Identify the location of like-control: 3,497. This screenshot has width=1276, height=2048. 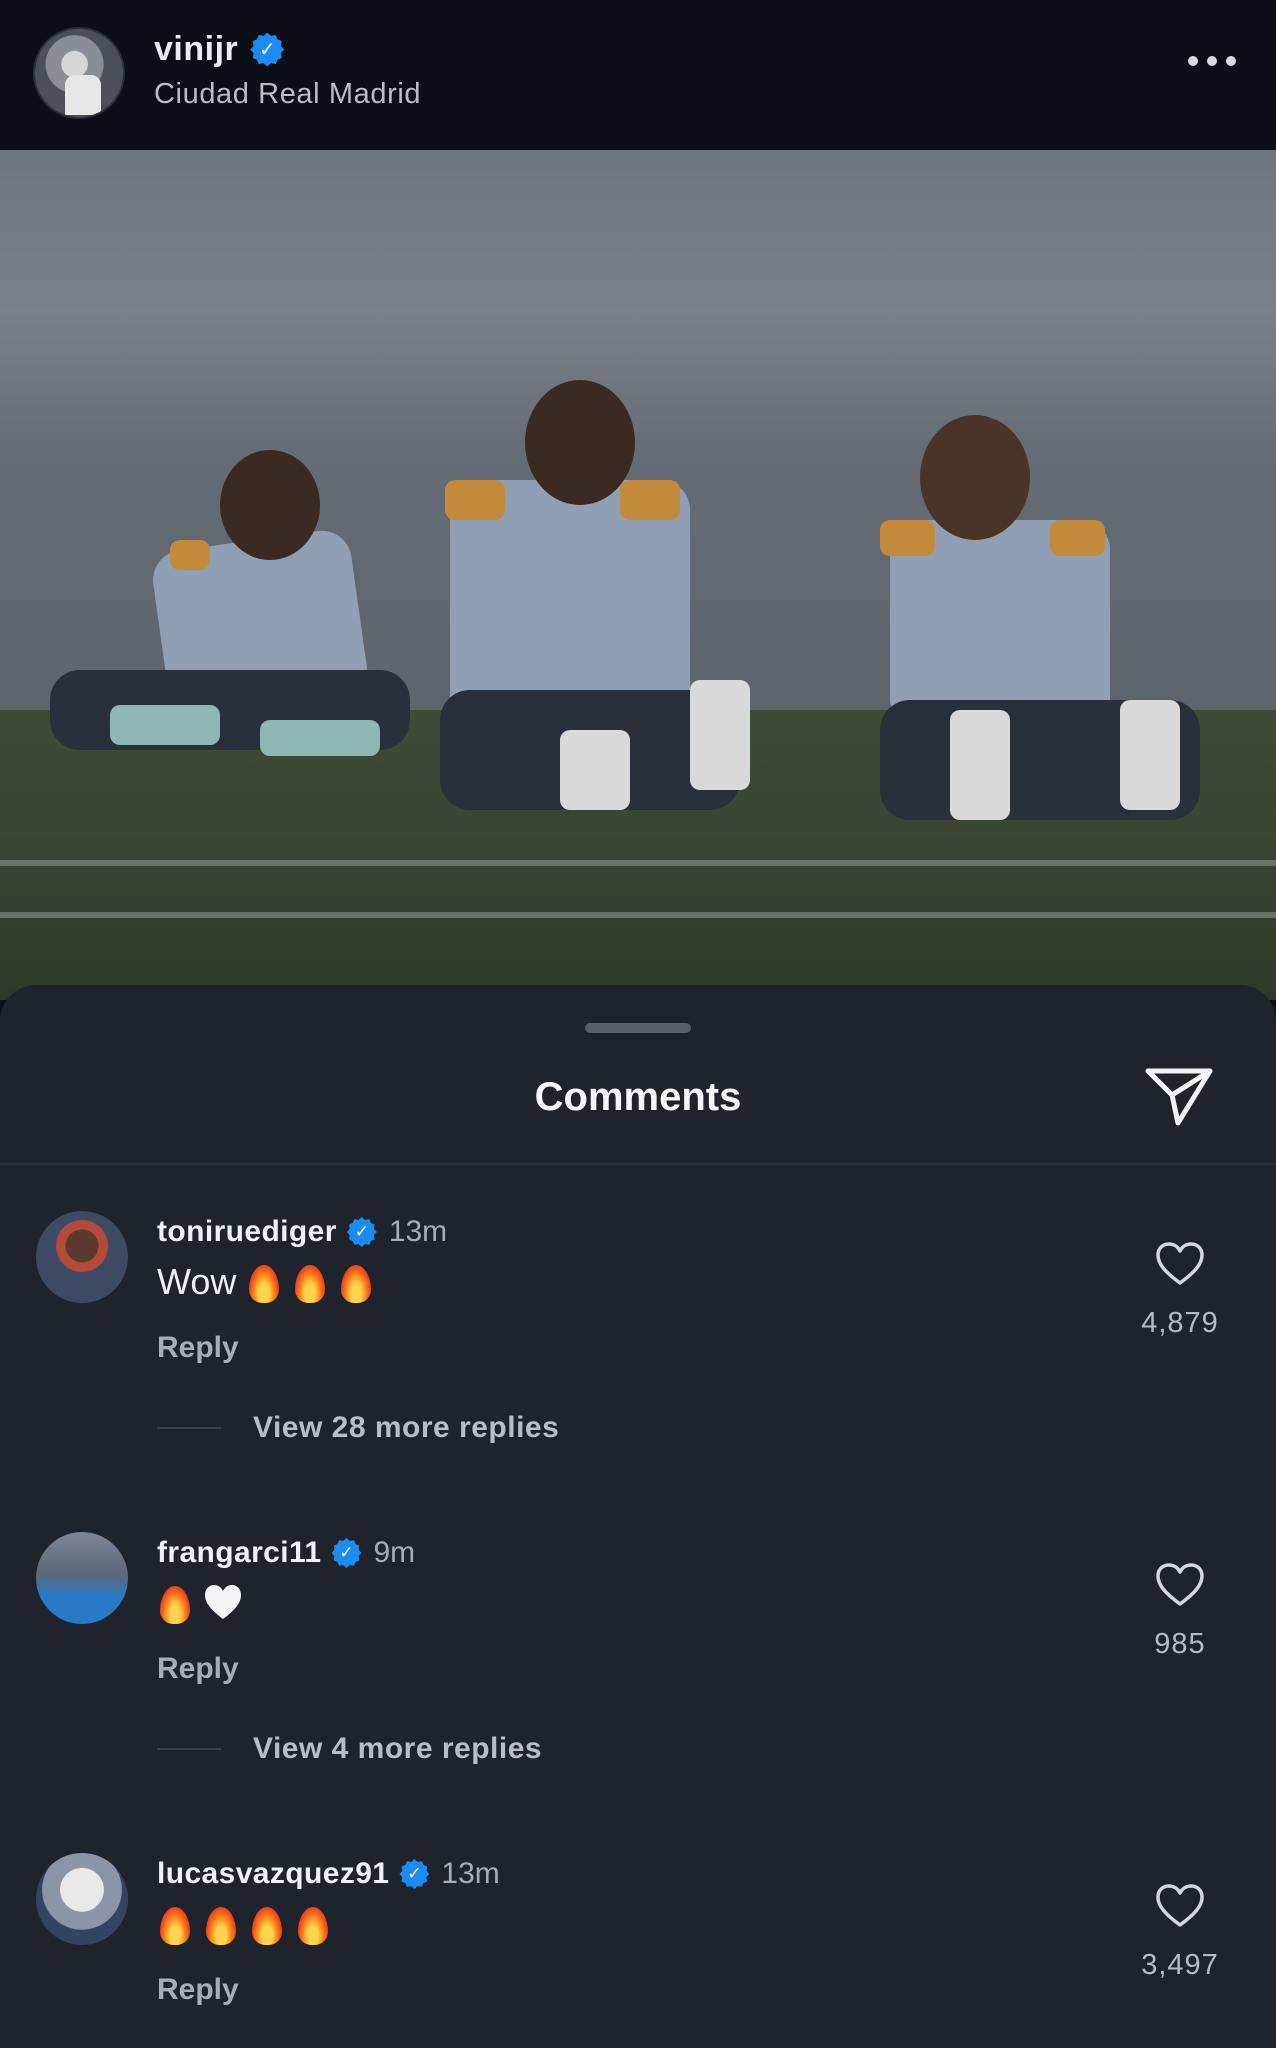
(1180, 1932).